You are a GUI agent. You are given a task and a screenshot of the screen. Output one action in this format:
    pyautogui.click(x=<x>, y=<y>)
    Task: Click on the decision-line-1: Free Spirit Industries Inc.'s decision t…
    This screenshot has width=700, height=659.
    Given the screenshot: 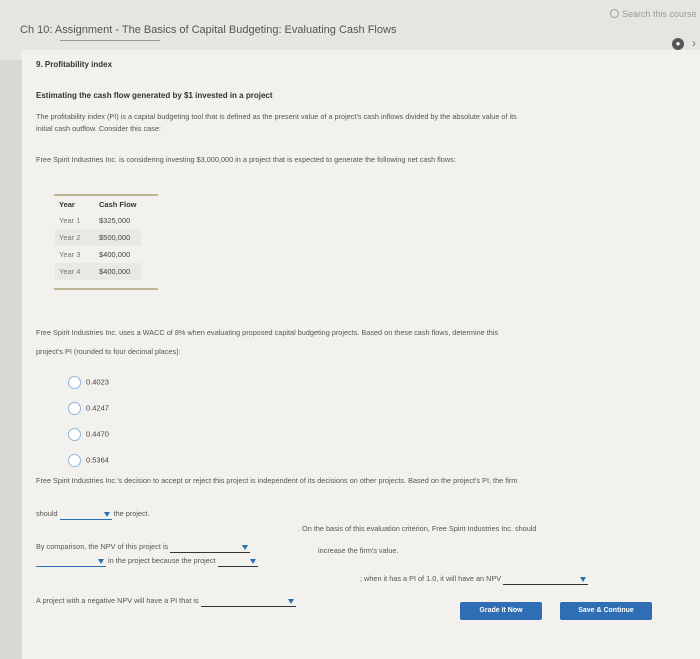 What is the action you would take?
    pyautogui.click(x=277, y=480)
    